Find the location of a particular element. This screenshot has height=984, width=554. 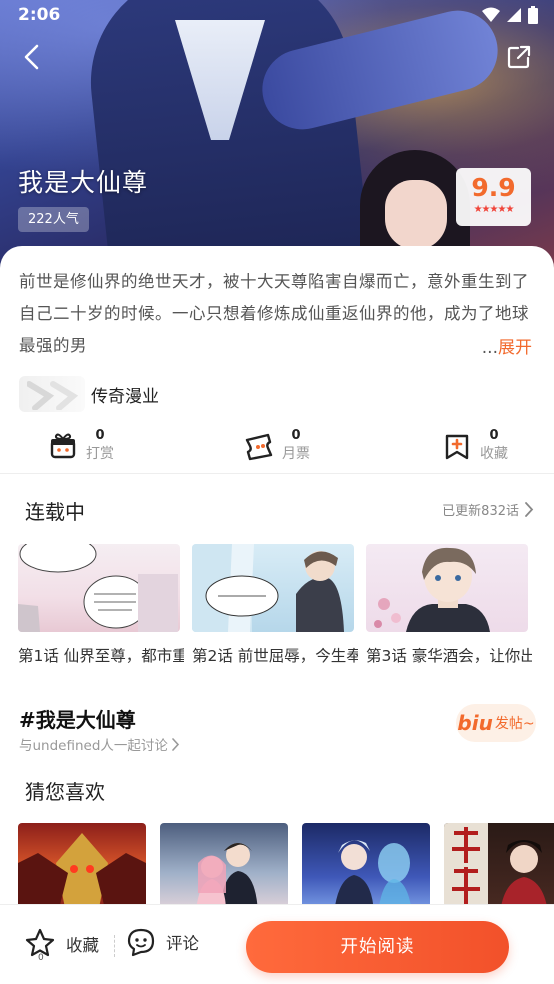

chapter-card: 第3话 豪华酒会，让你出丑 is located at coordinates (449, 605).